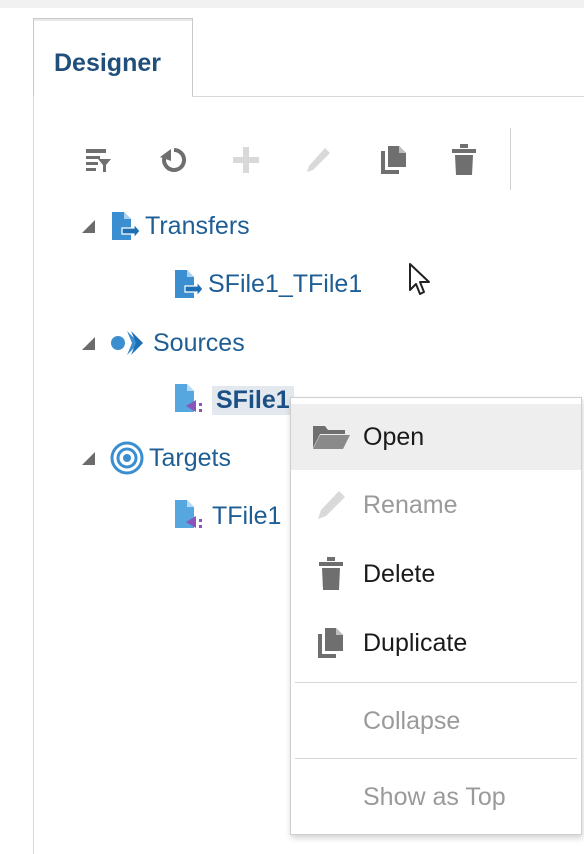 The image size is (584, 854). What do you see at coordinates (190, 457) in the screenshot?
I see `tree-label-targets: Targets` at bounding box center [190, 457].